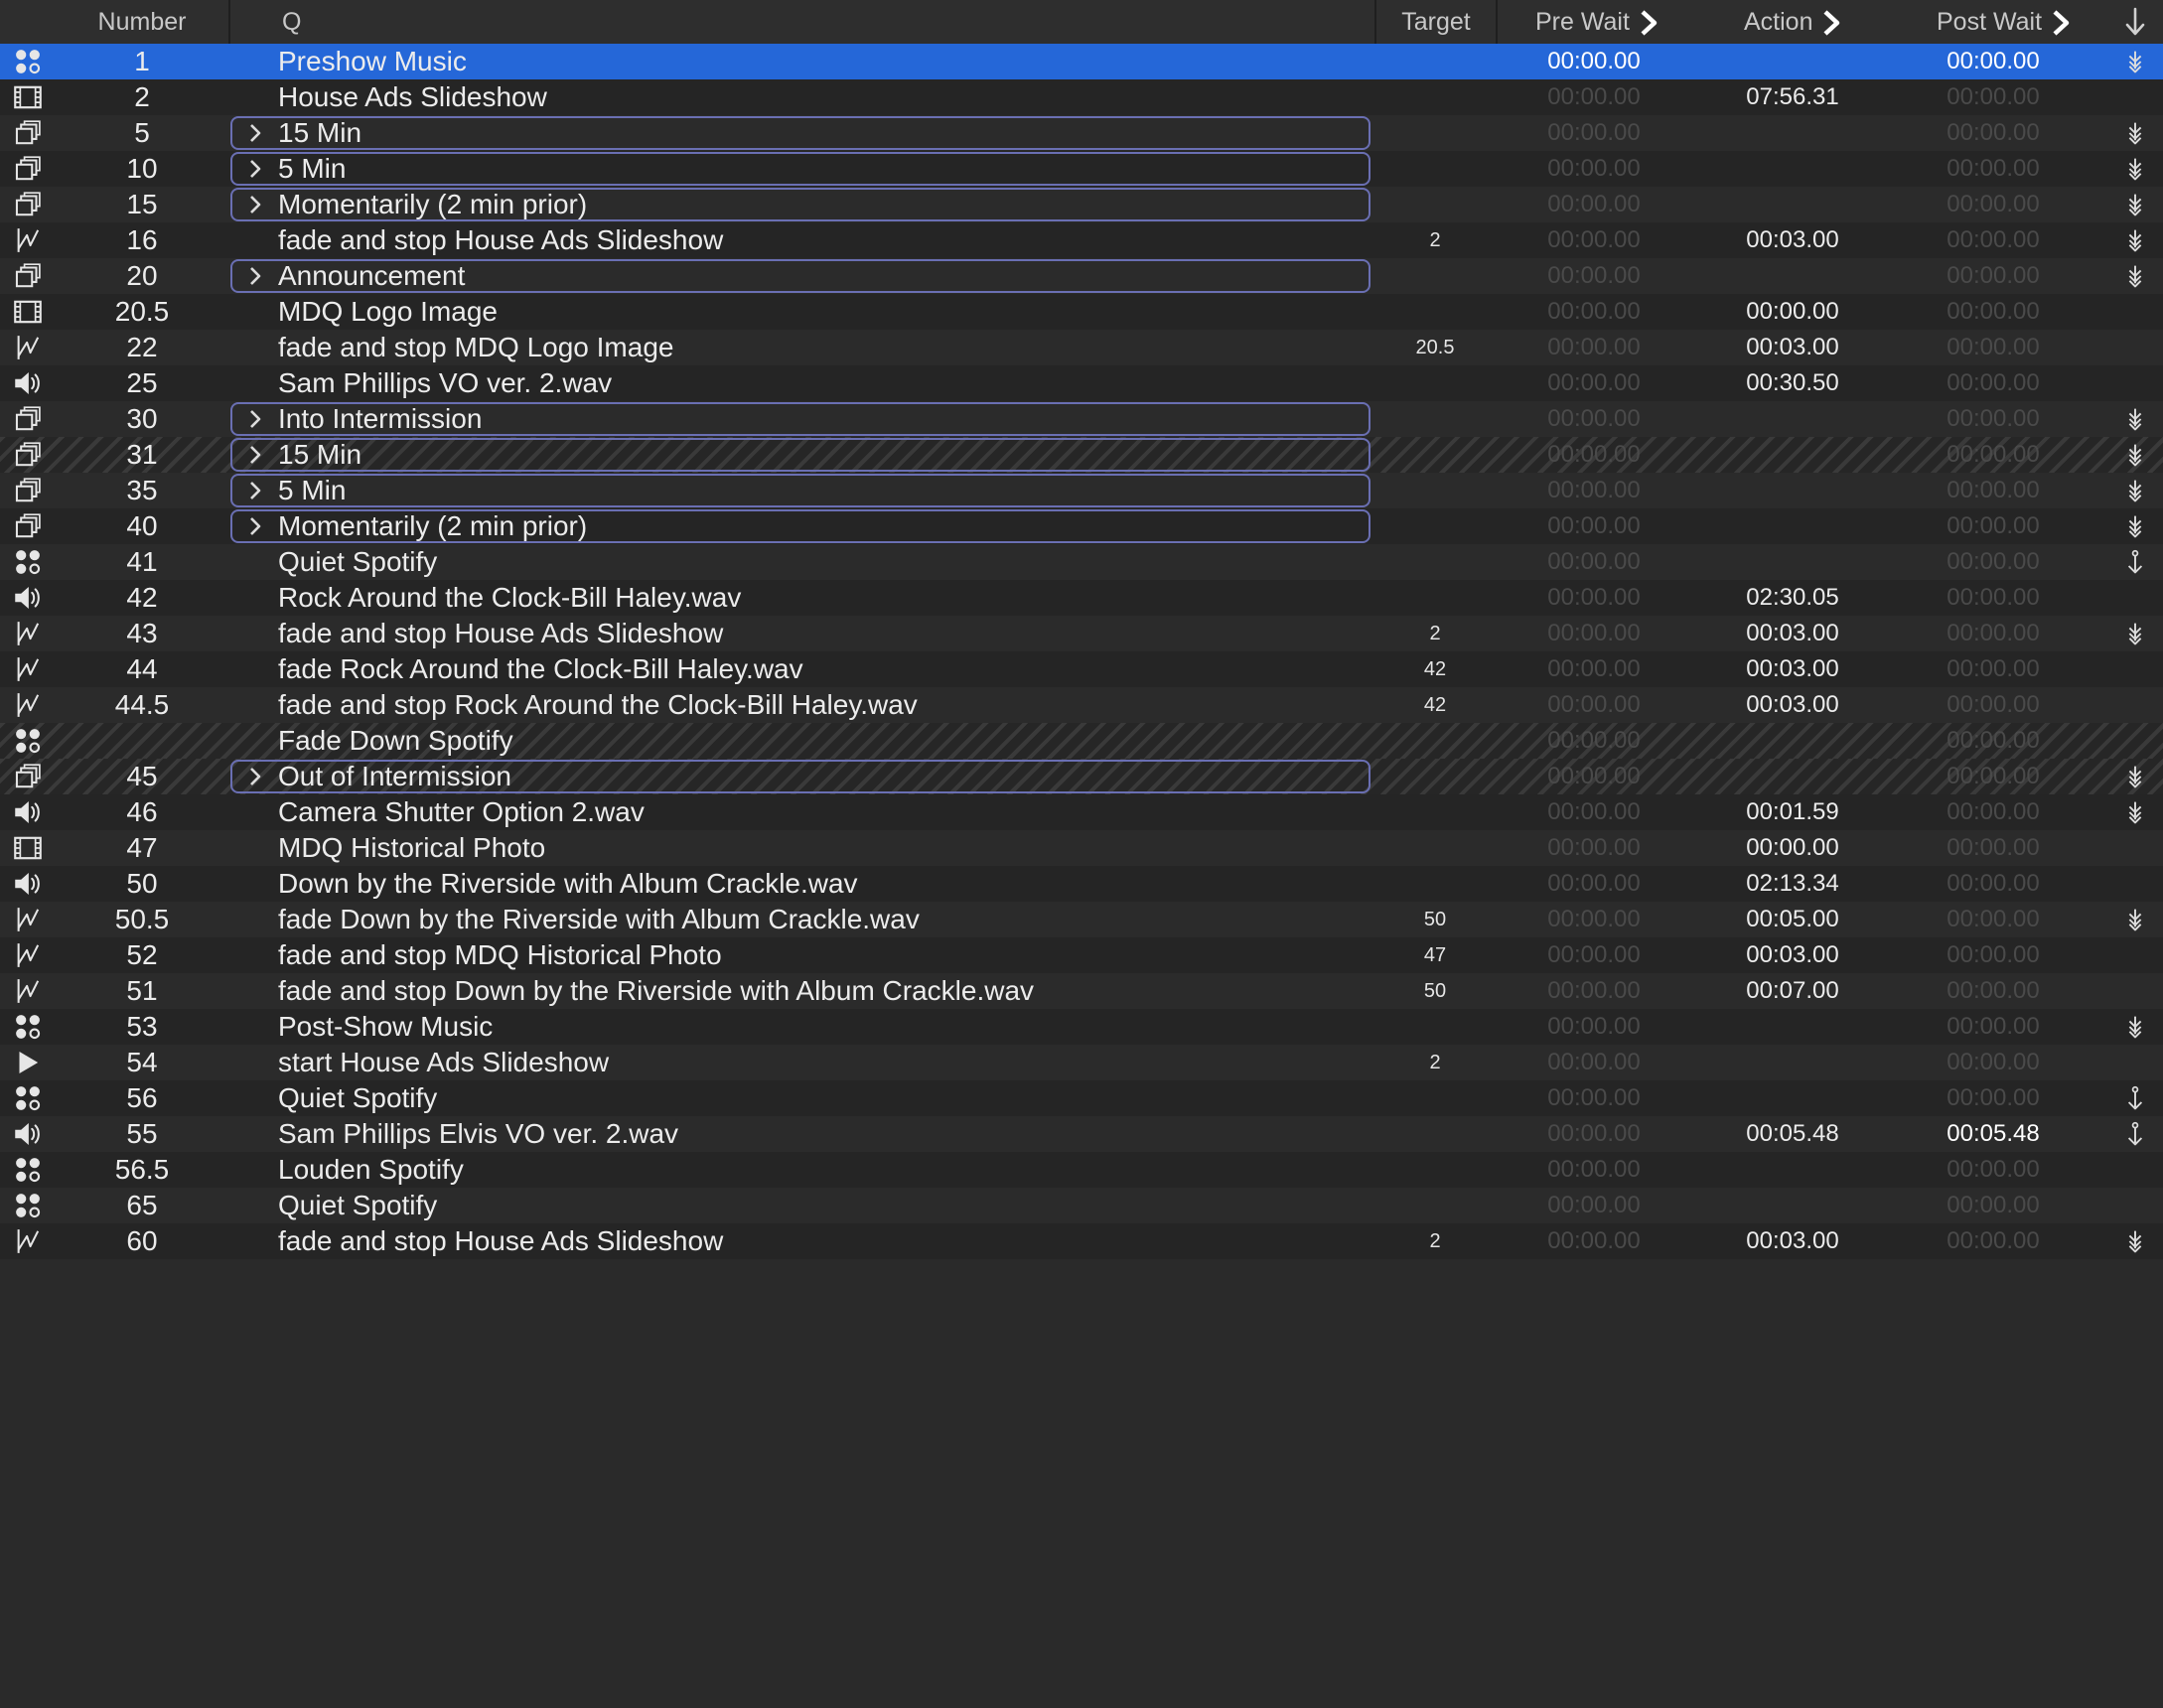 The height and width of the screenshot is (1708, 2163). Describe the element at coordinates (824, 61) in the screenshot. I see `cue-name: Preshow Music` at that location.